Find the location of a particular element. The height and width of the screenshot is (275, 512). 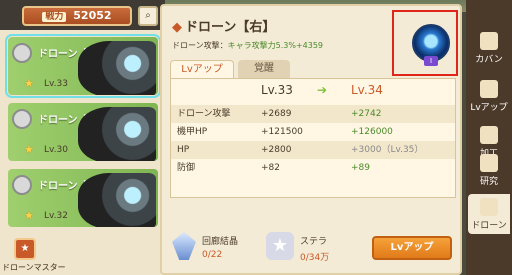

menu-level-up: Lvアップ is located at coordinates (489, 96).